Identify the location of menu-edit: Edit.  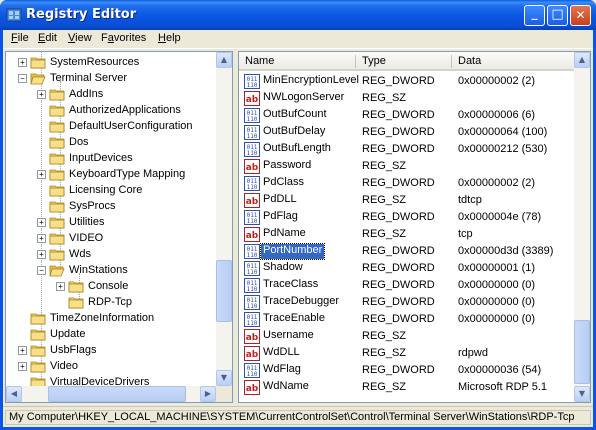
(47, 39).